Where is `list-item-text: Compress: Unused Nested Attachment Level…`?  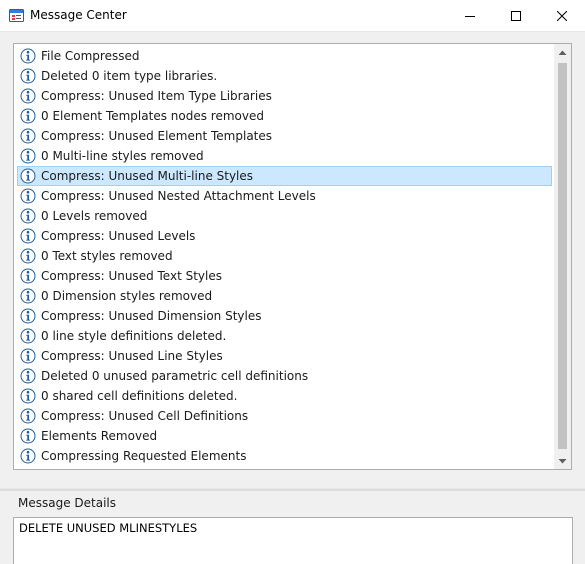
list-item-text: Compress: Unused Nested Attachment Level… is located at coordinates (178, 196).